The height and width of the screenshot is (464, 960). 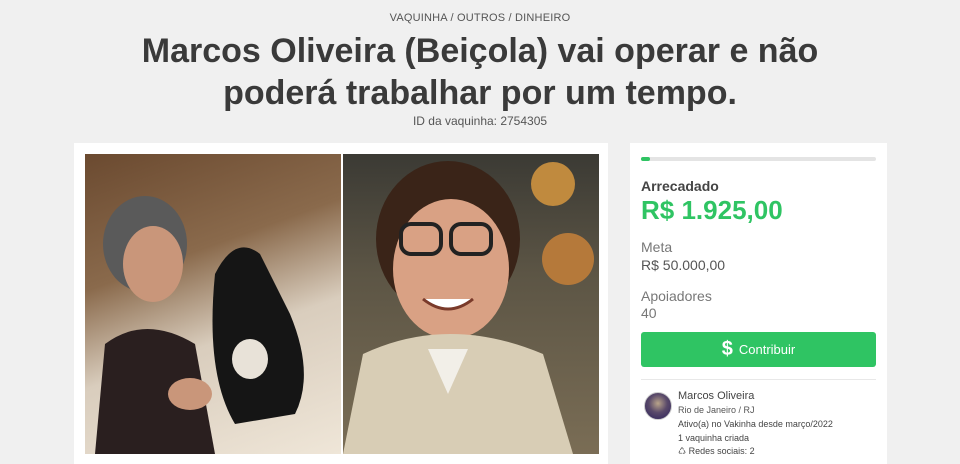 I want to click on raised-amount: R$ 1.925,00, so click(x=712, y=210).